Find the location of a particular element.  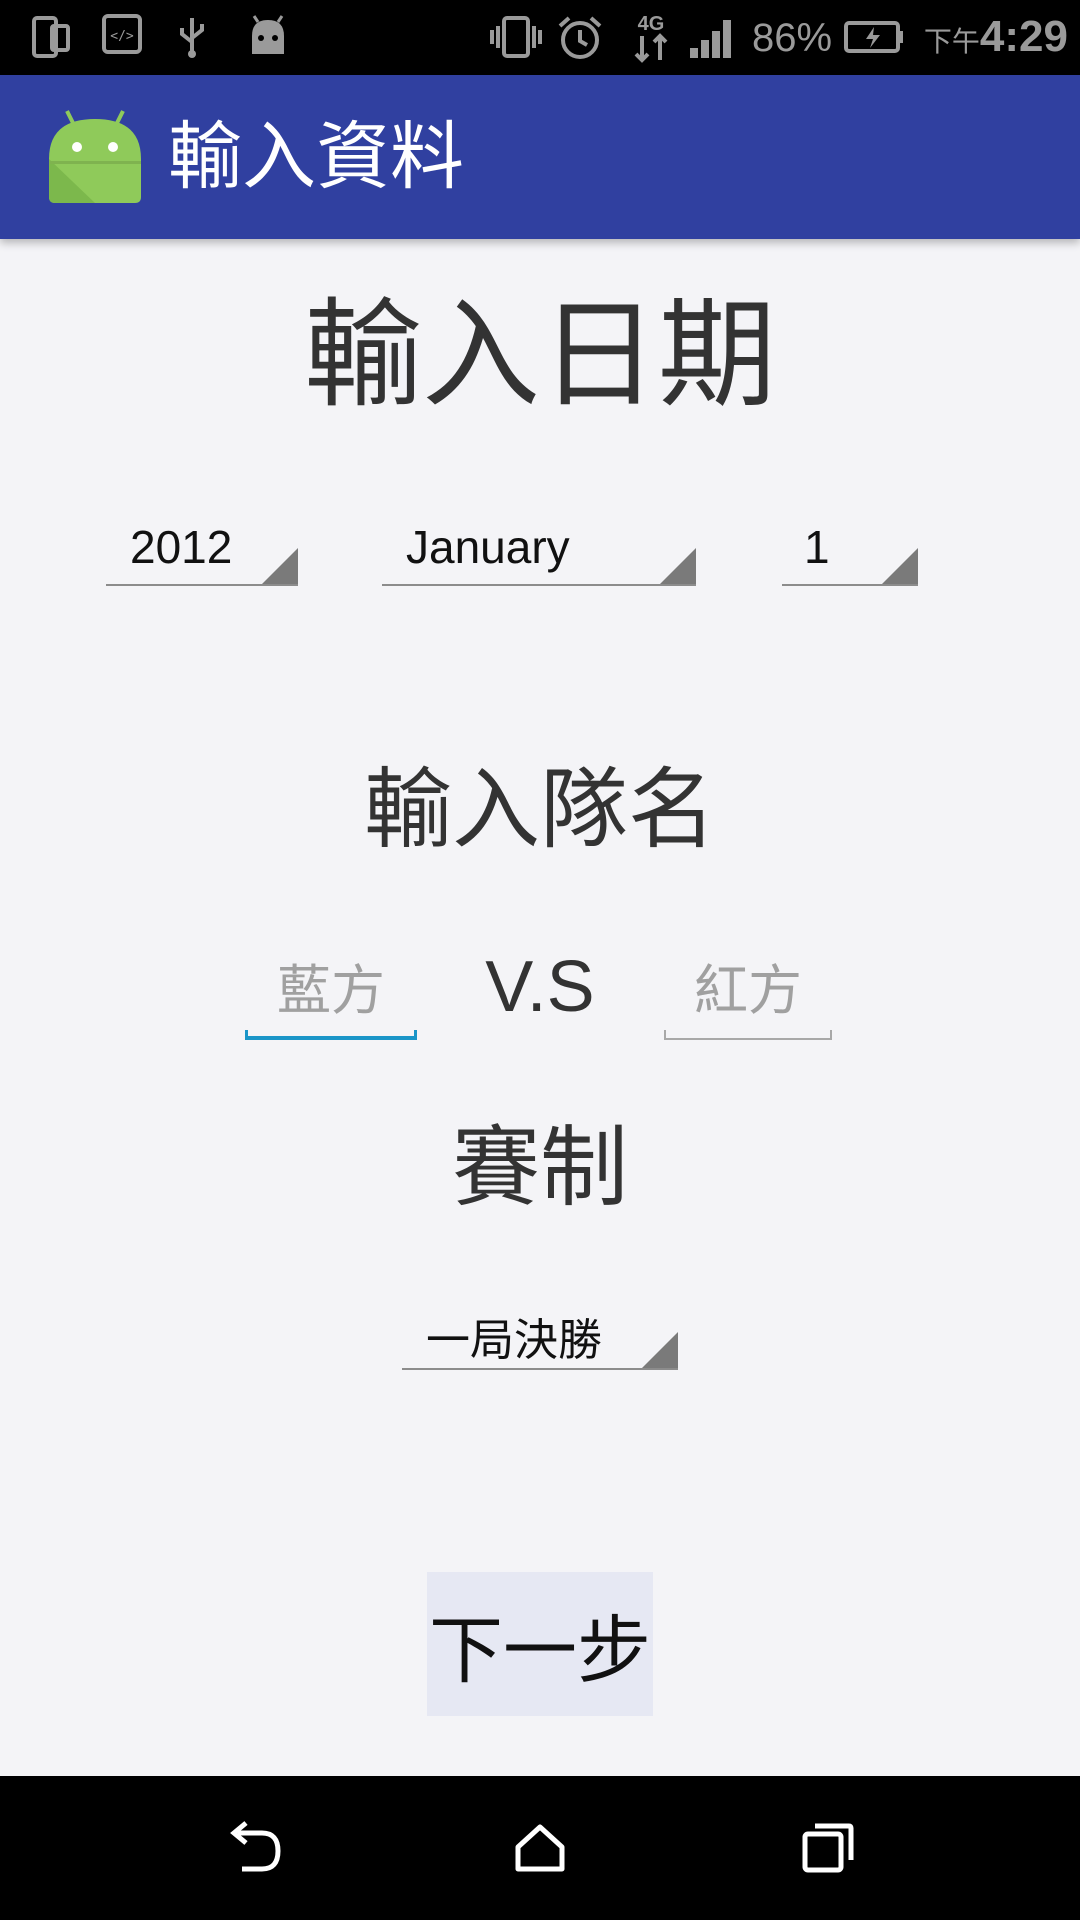

clock: 下午4:29 is located at coordinates (996, 37).